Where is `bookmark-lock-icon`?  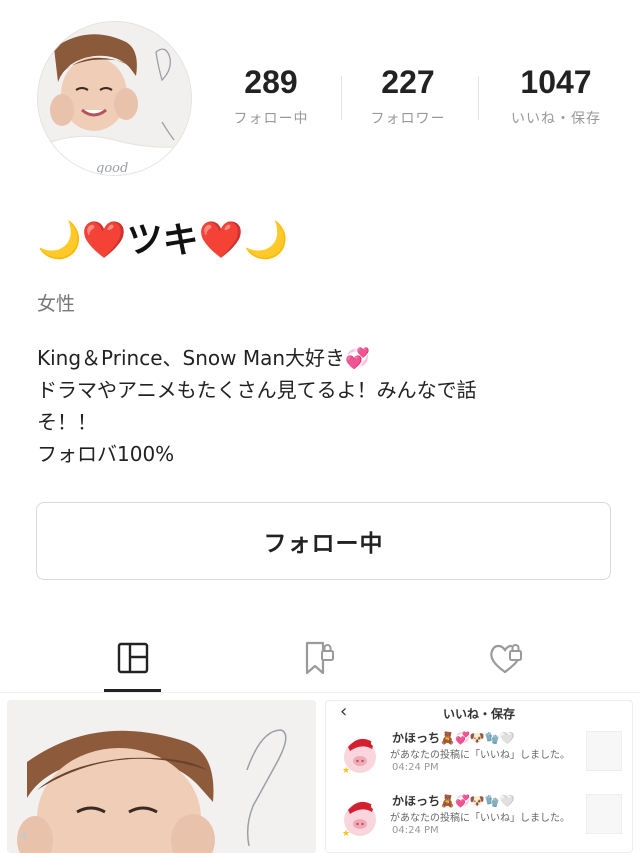 bookmark-lock-icon is located at coordinates (319, 658).